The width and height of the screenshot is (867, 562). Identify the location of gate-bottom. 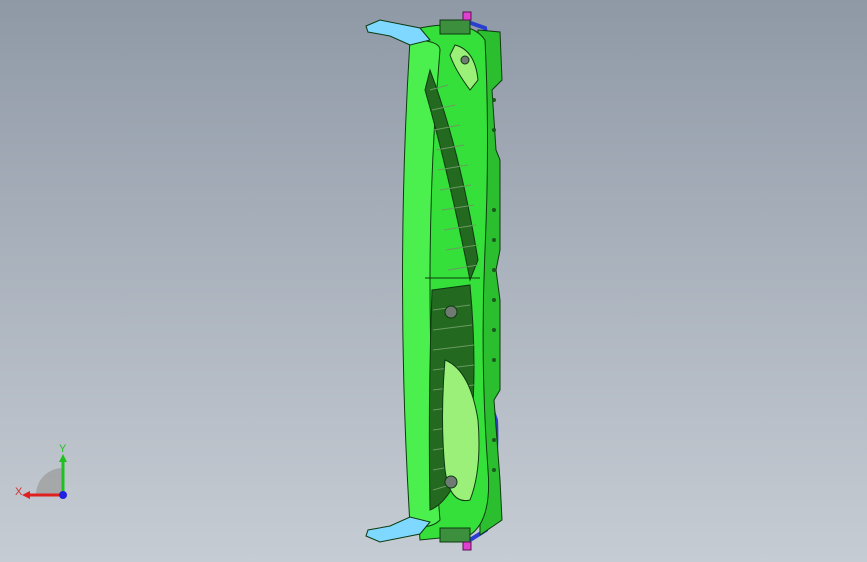
(467, 546).